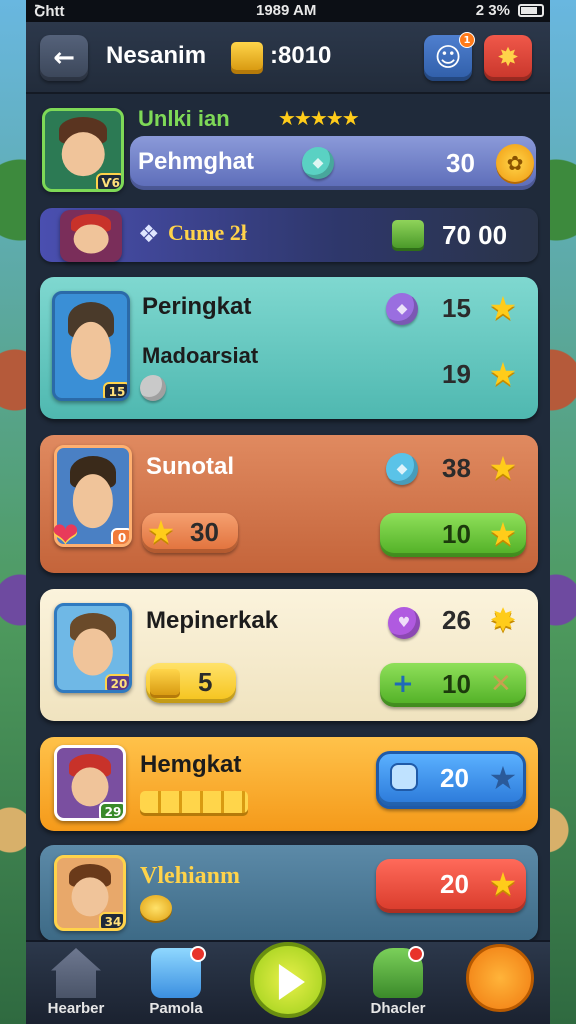  I want to click on battery-icon, so click(531, 10).